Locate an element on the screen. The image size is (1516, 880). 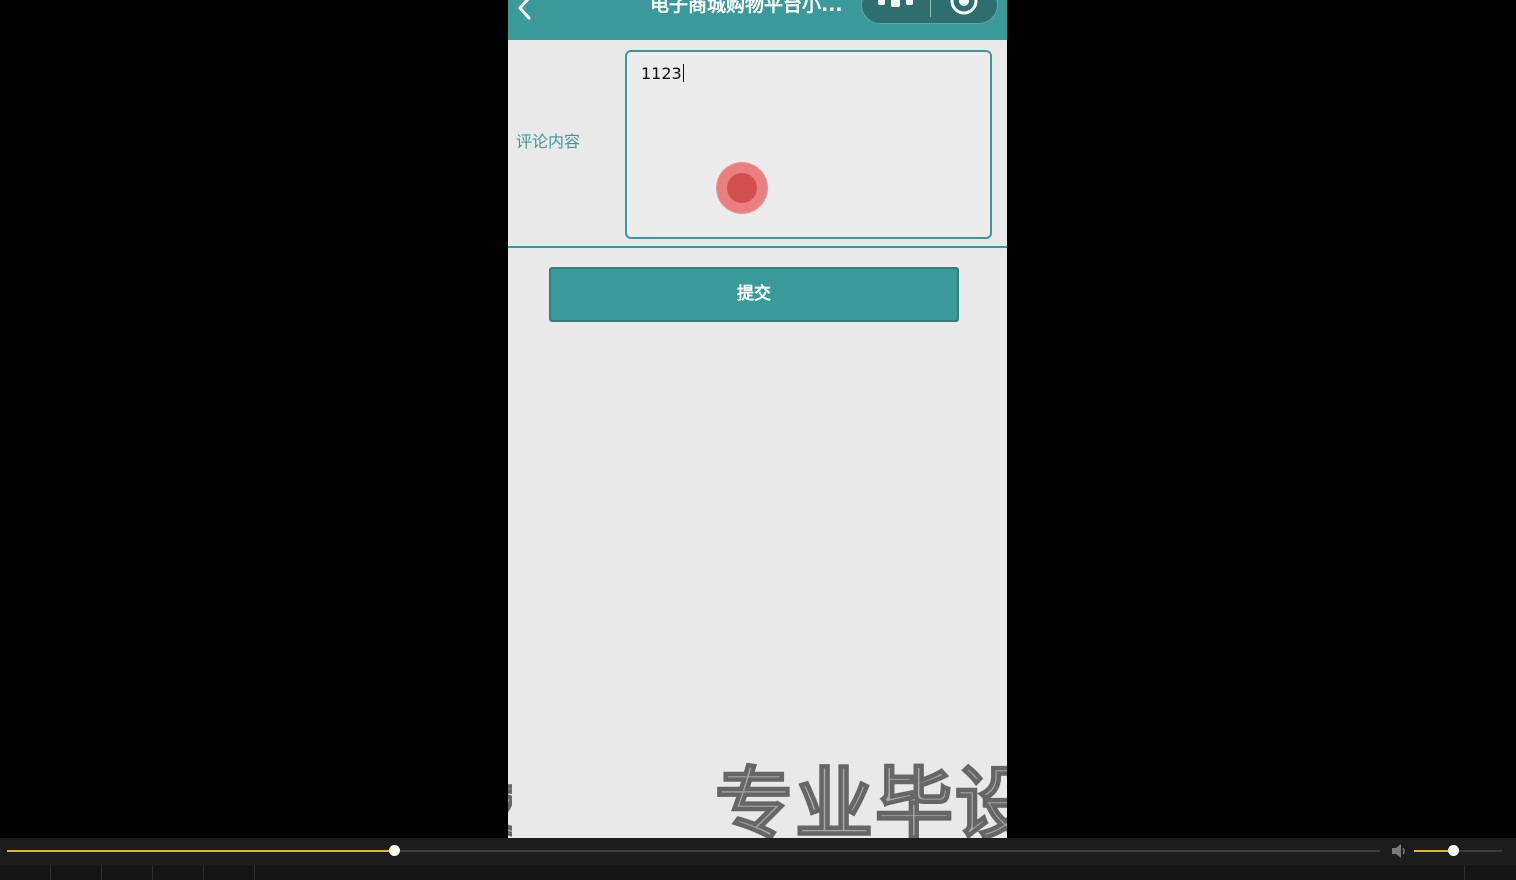
volume-button is located at coordinates (1399, 851).